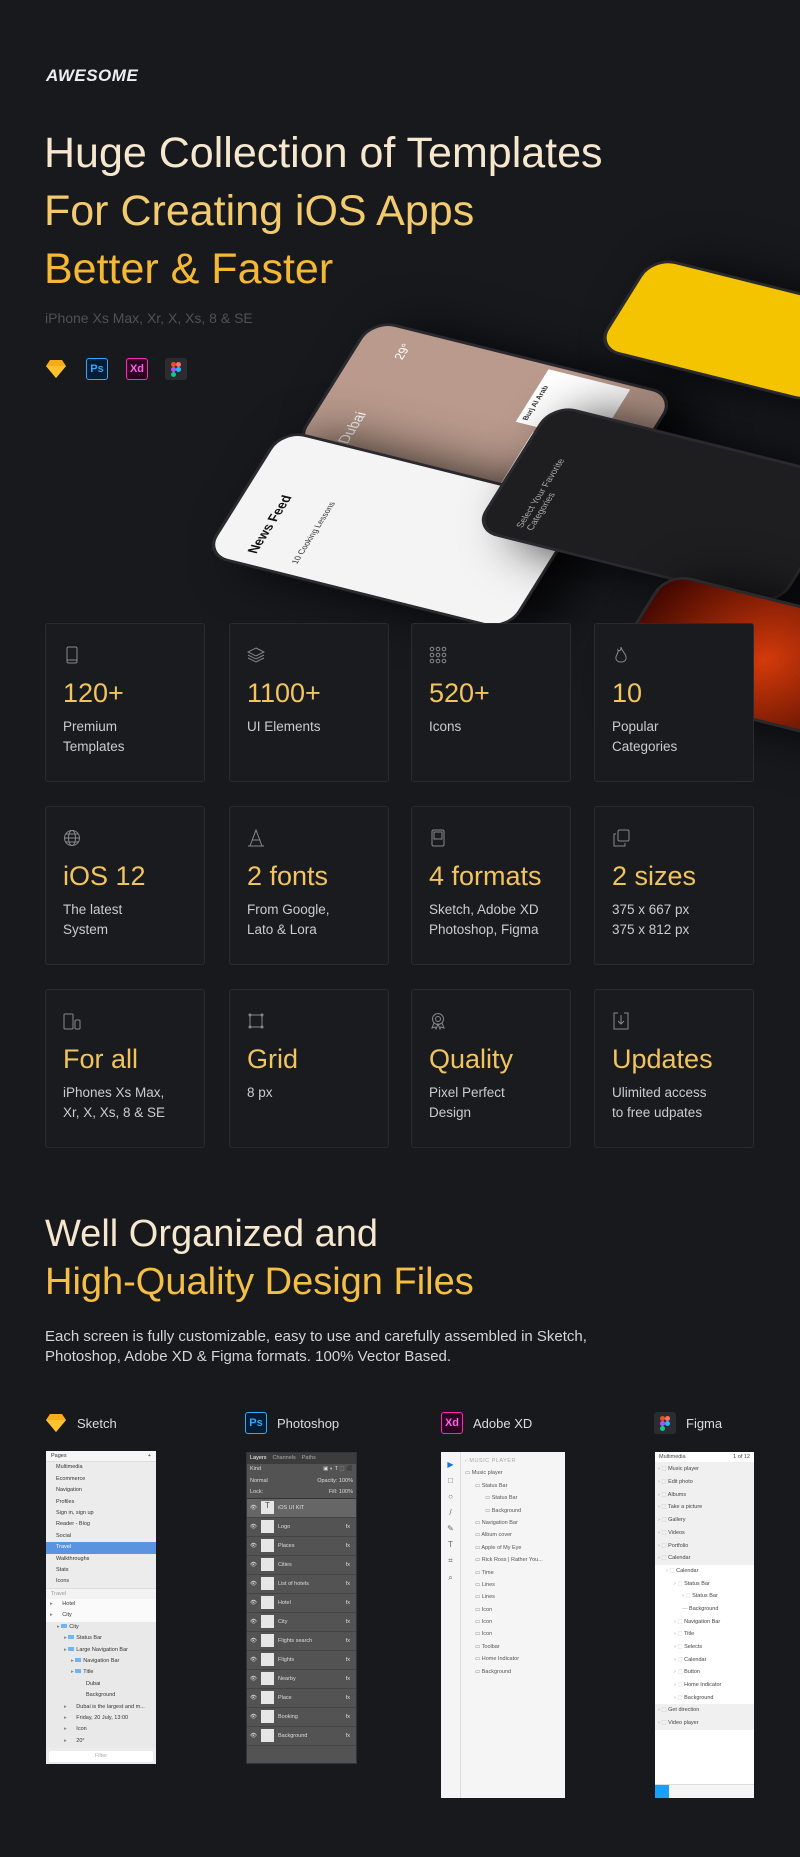 This screenshot has width=800, height=1857. Describe the element at coordinates (515, 1573) in the screenshot. I see `layer-item: ▭ Time` at that location.